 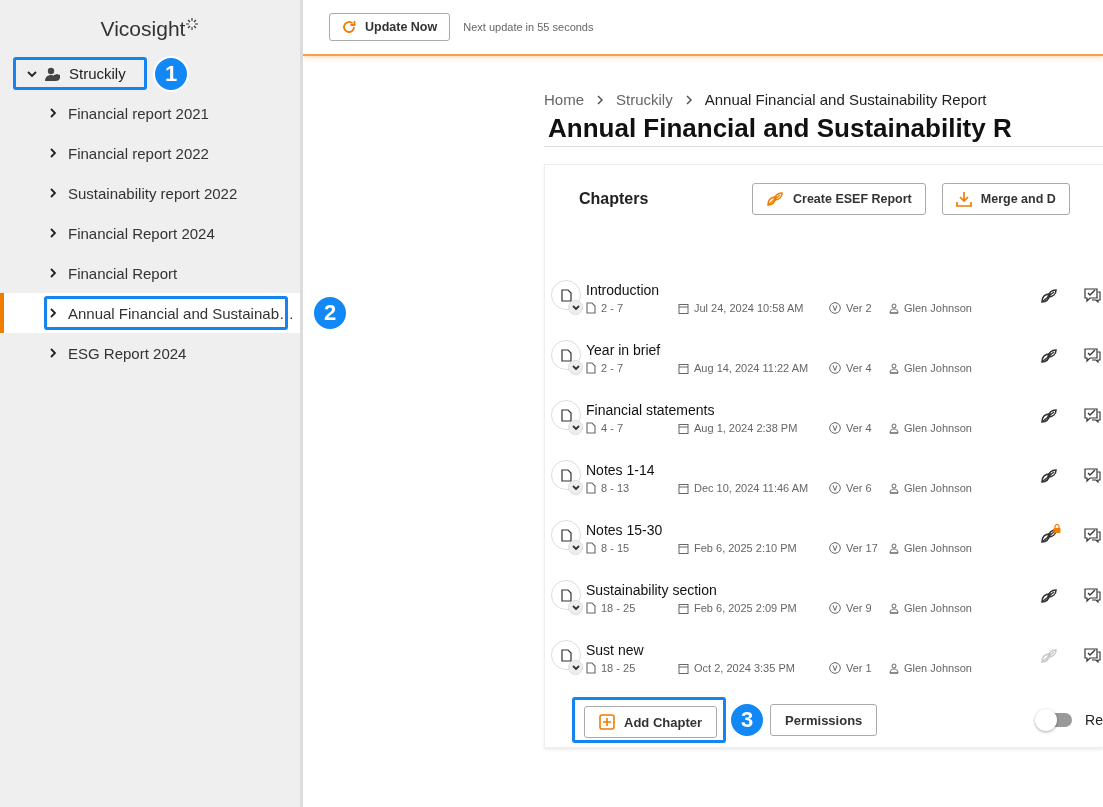 What do you see at coordinates (744, 668) in the screenshot?
I see `modified-date: Oct 2, 2024 3:35 PM` at bounding box center [744, 668].